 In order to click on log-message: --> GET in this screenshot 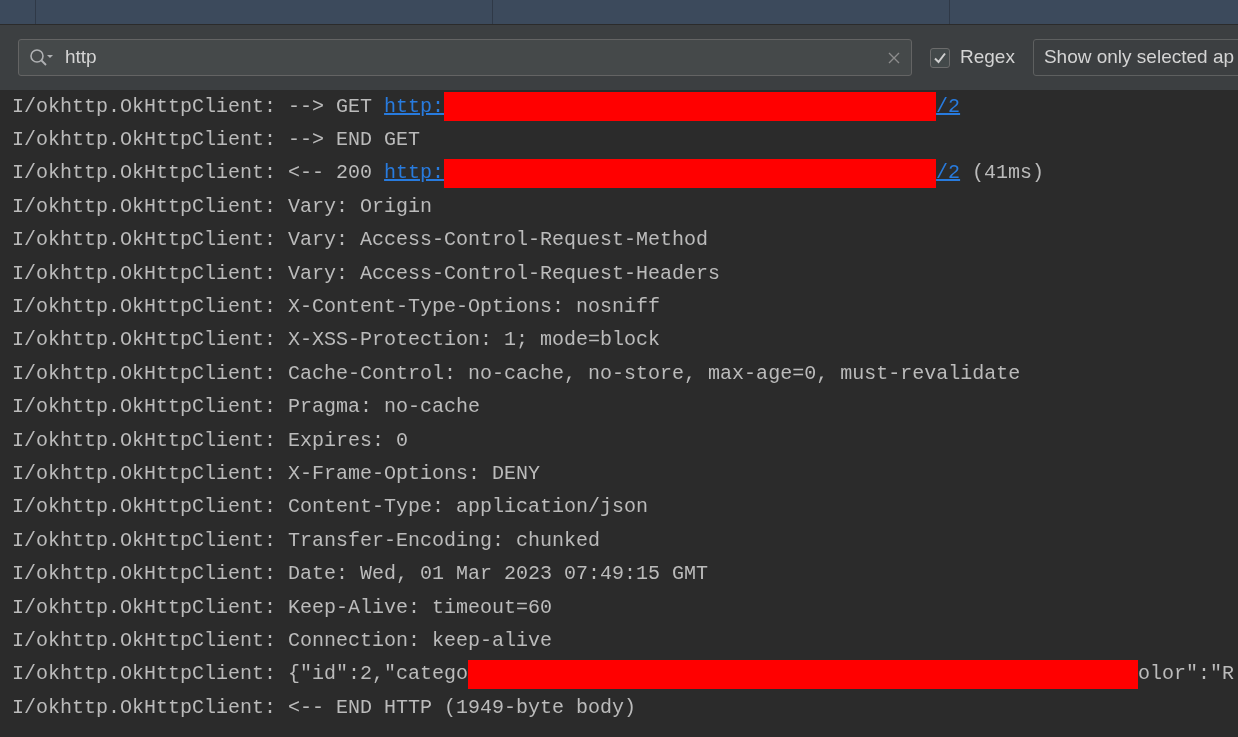, I will do `click(331, 106)`.